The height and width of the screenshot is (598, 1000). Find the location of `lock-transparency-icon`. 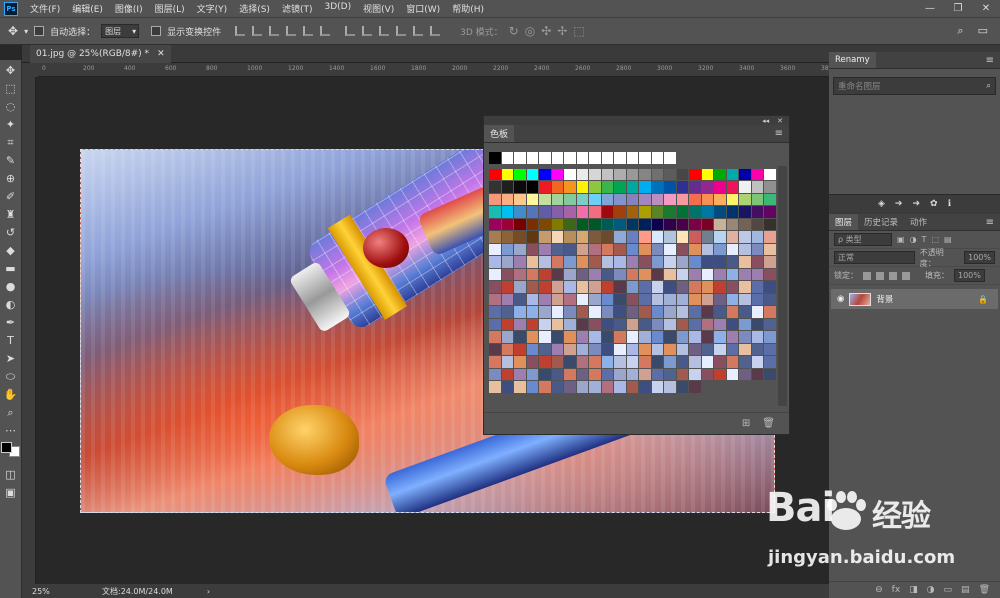

lock-transparency-icon is located at coordinates (867, 275).